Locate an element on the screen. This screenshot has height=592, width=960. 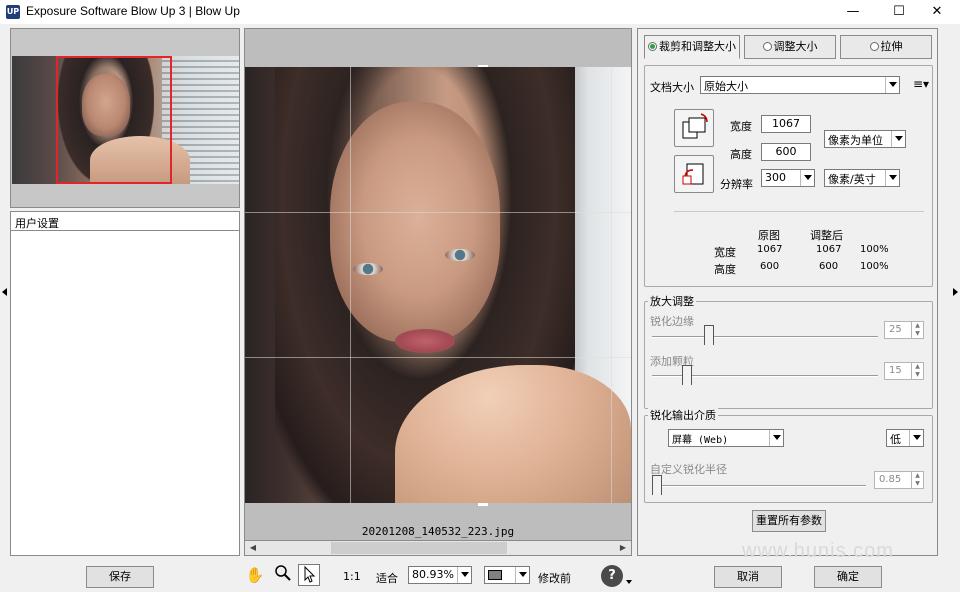
menu-list-icon: ≡▾ is located at coordinates (921, 84).